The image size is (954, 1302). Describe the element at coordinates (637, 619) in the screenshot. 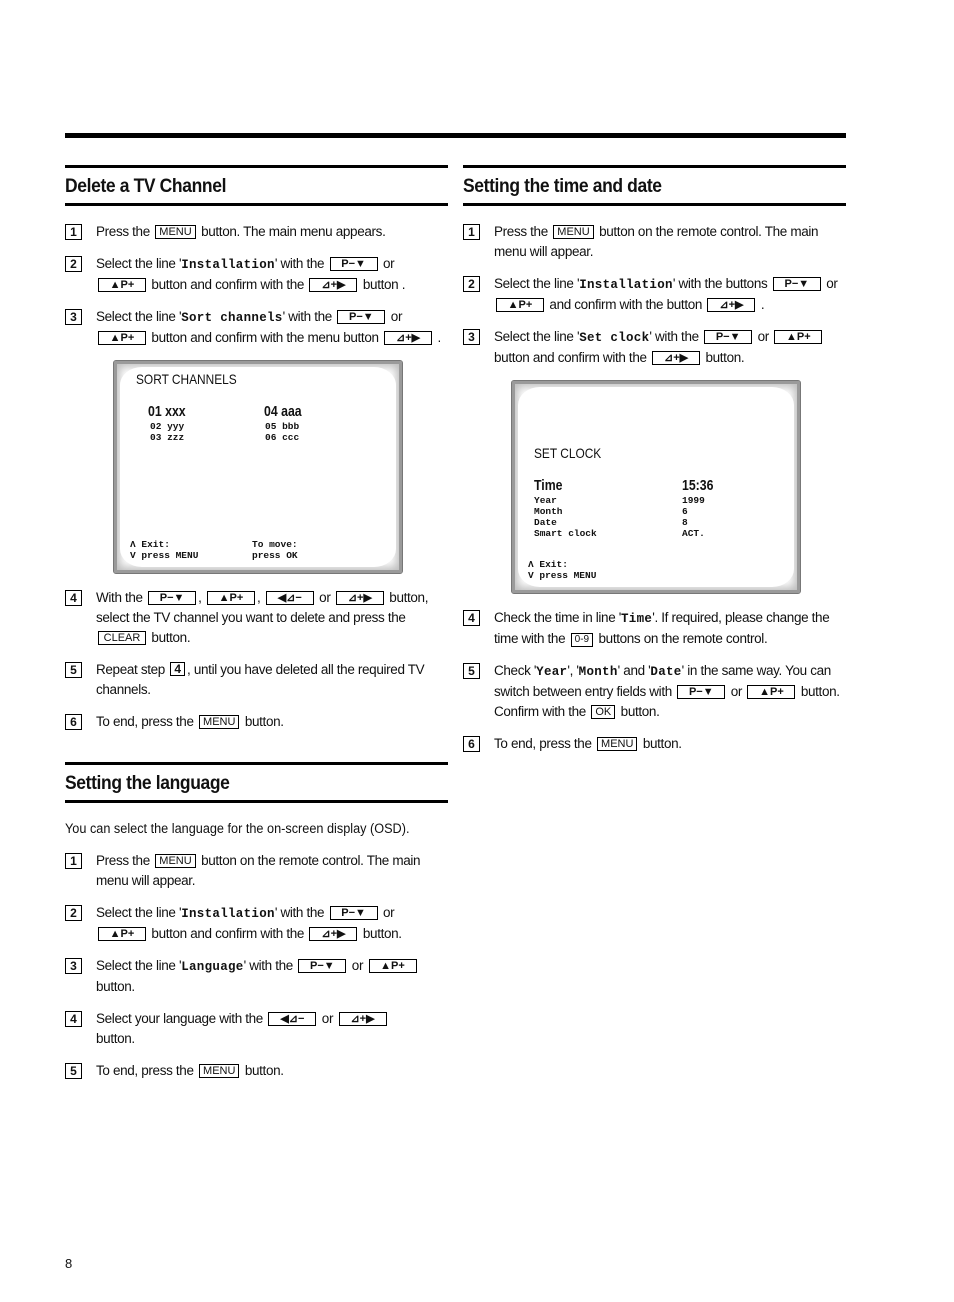

I see `menu-line-name: Time` at that location.